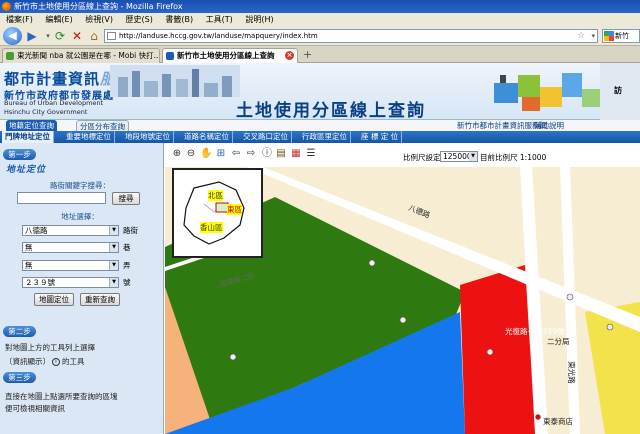 The width and height of the screenshot is (640, 434). I want to click on nav-road-locate: 道路名稱定位, so click(207, 137).